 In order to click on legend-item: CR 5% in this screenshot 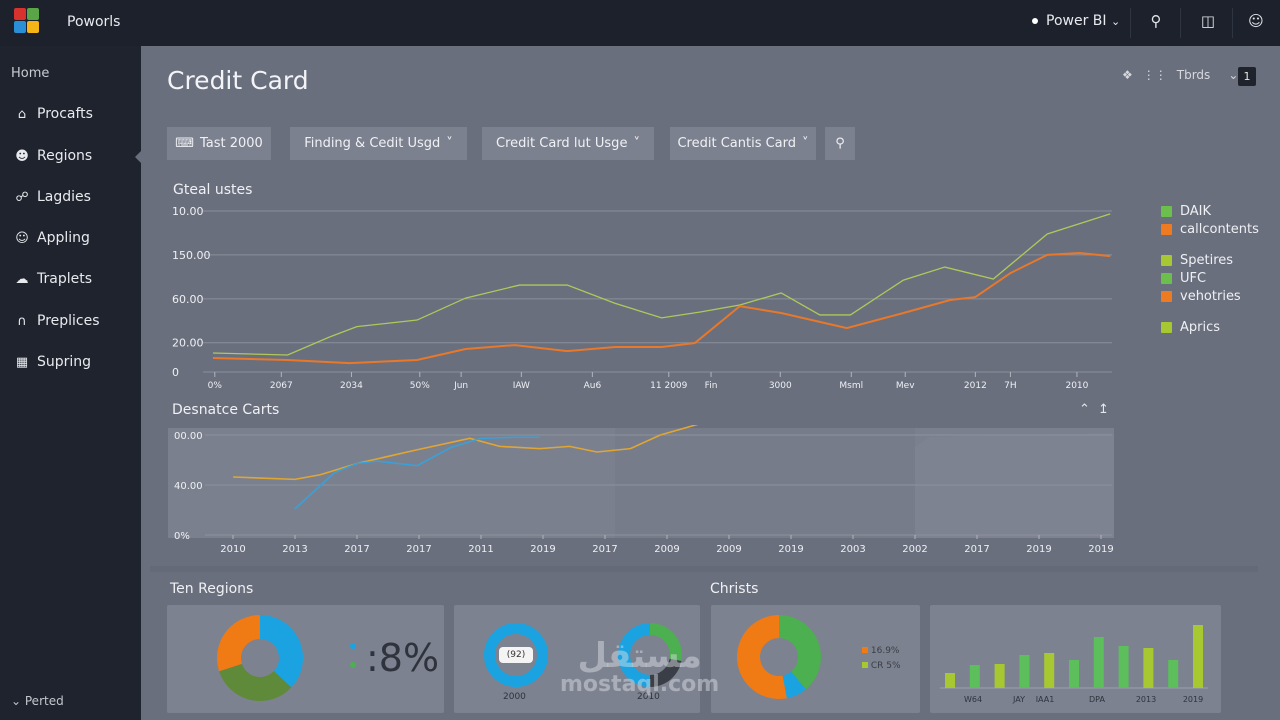, I will do `click(881, 666)`.